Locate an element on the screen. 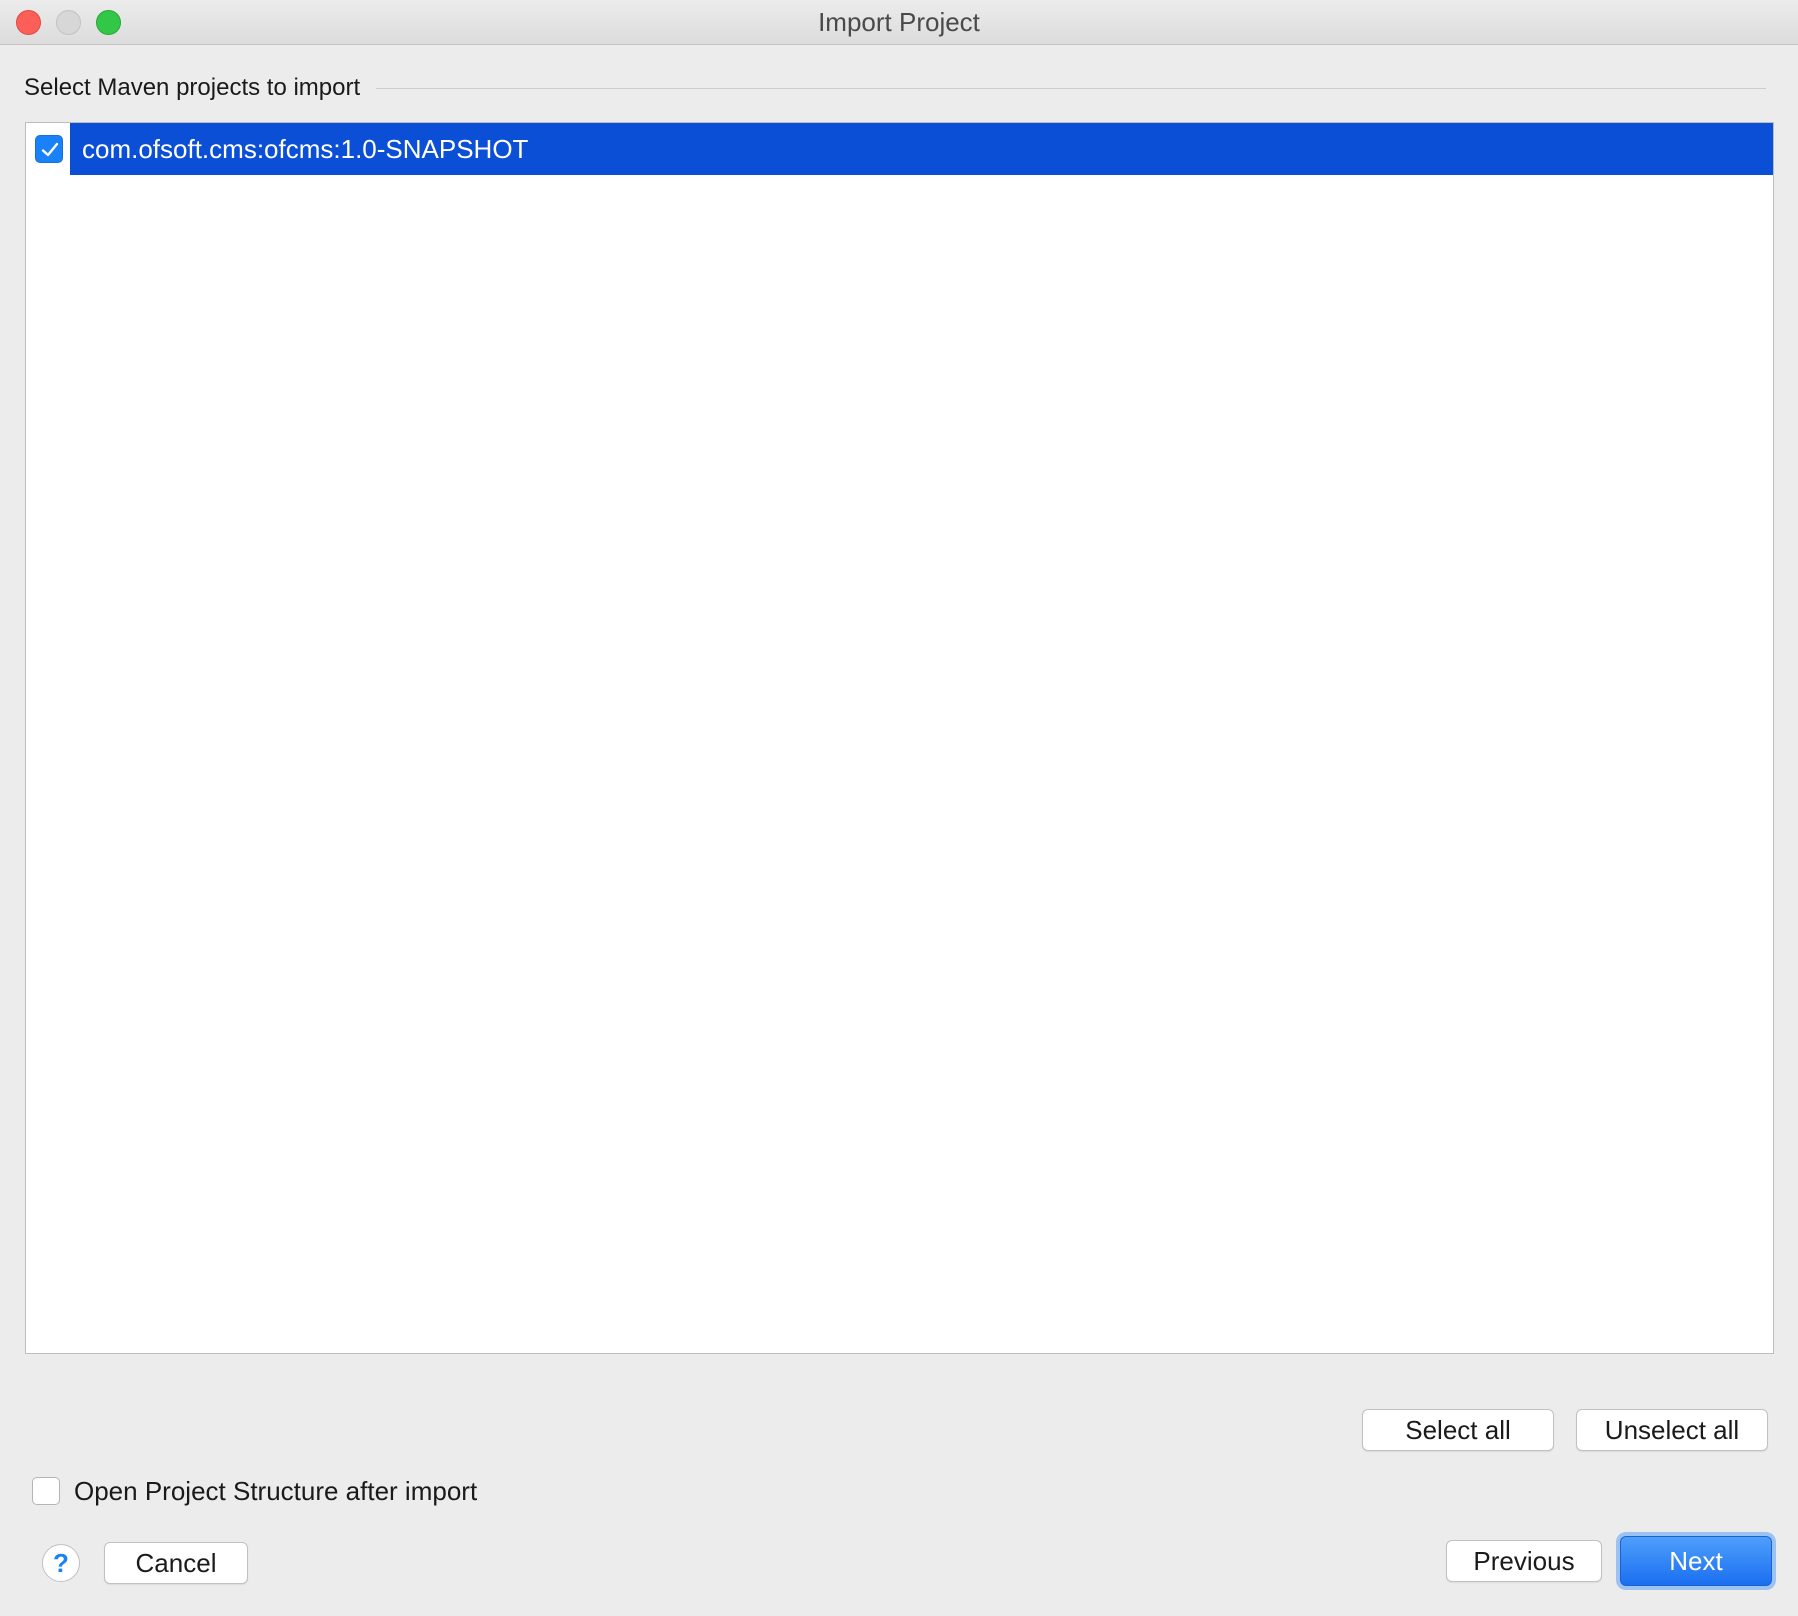  section-label: Select Maven projects to import is located at coordinates (192, 87).